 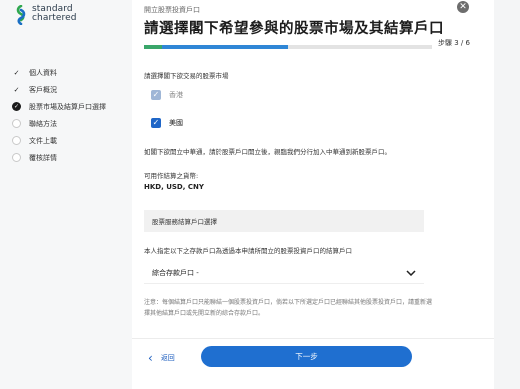 I want to click on northbound-note: 如閣下欲開立中華通，請於股票戶口開立後，親臨我們分行加入中華通到新股票戶口。, so click(x=267, y=152).